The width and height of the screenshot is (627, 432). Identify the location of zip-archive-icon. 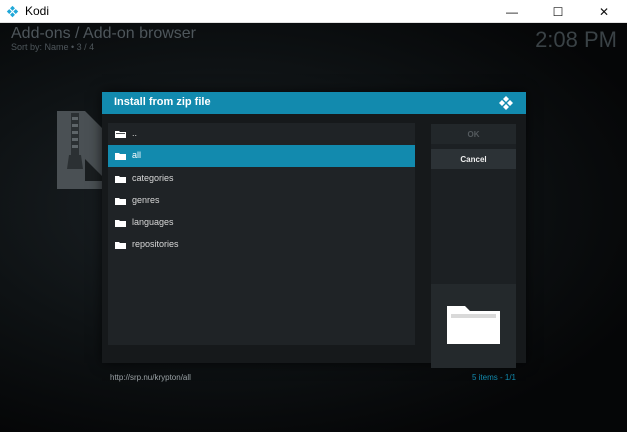
(82, 150).